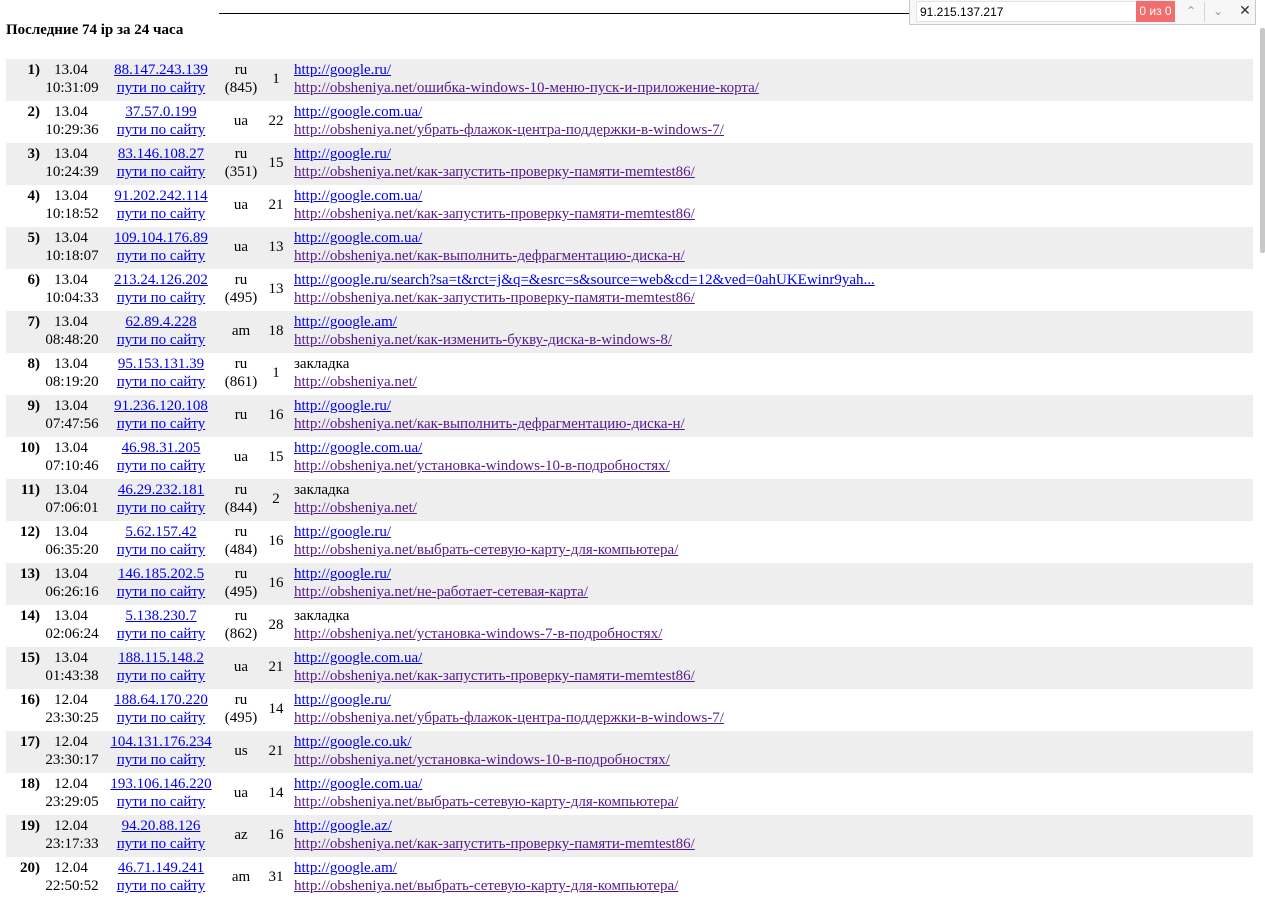 The width and height of the screenshot is (1265, 899). I want to click on ip-link: 5.62.157.42, so click(161, 532).